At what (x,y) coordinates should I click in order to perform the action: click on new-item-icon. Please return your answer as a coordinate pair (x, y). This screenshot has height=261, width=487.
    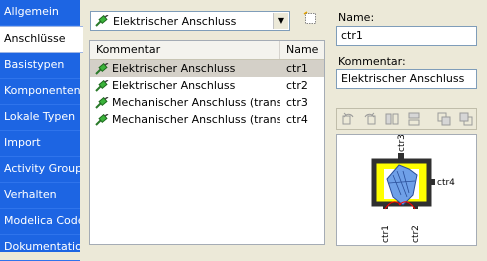
    Looking at the image, I should click on (309, 17).